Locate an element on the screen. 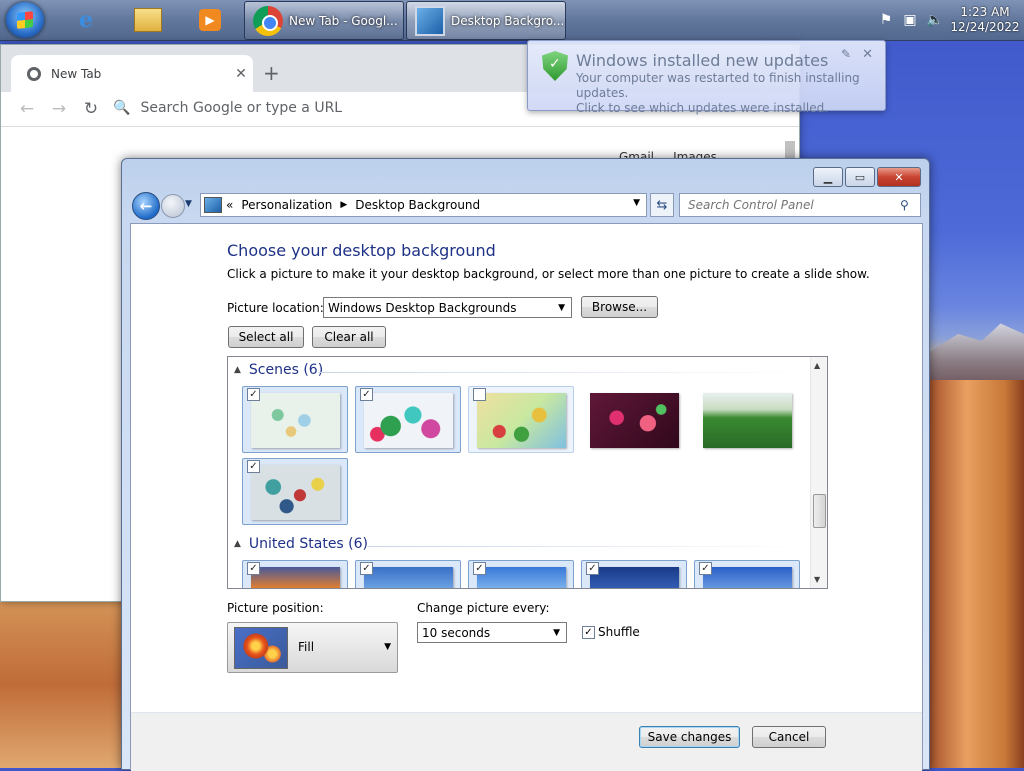 The width and height of the screenshot is (1024, 771). new-tab-plus-icon: + is located at coordinates (271, 73).